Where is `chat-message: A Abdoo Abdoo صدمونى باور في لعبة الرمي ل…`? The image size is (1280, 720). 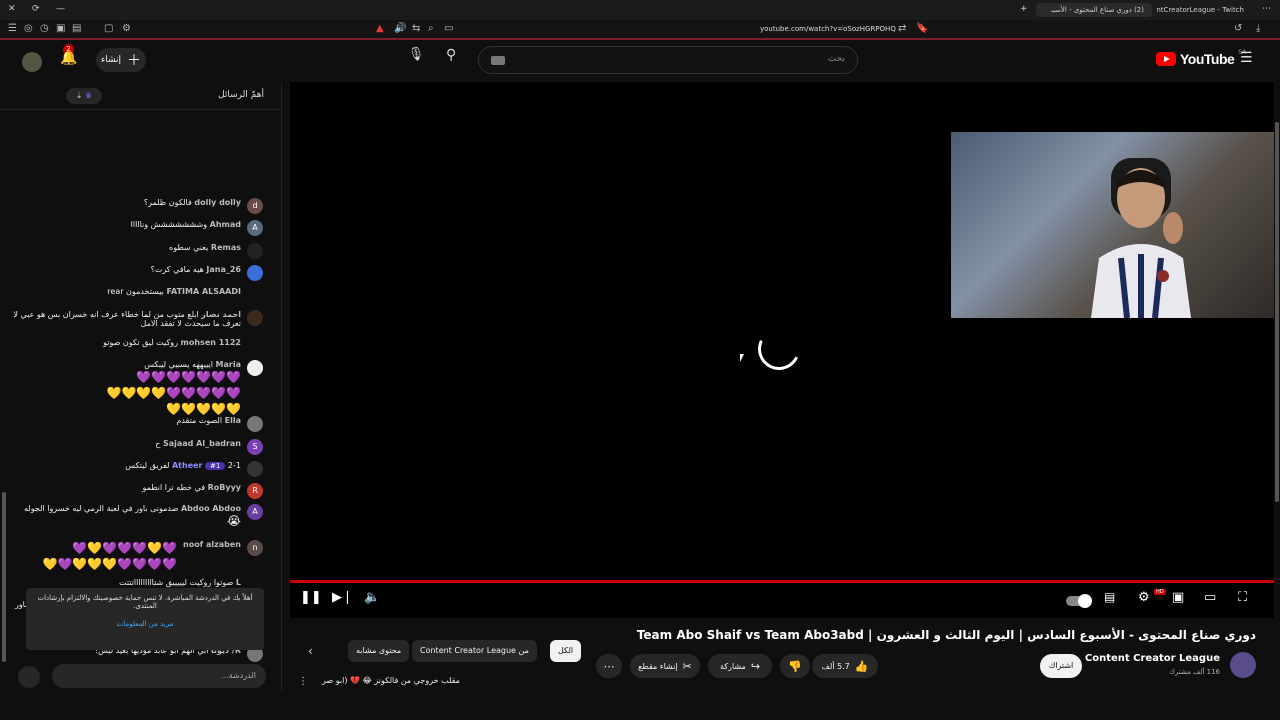
chat-message: A Abdoo Abdoo صدمونى باور في لعبة الرمي ل… is located at coordinates (143, 516).